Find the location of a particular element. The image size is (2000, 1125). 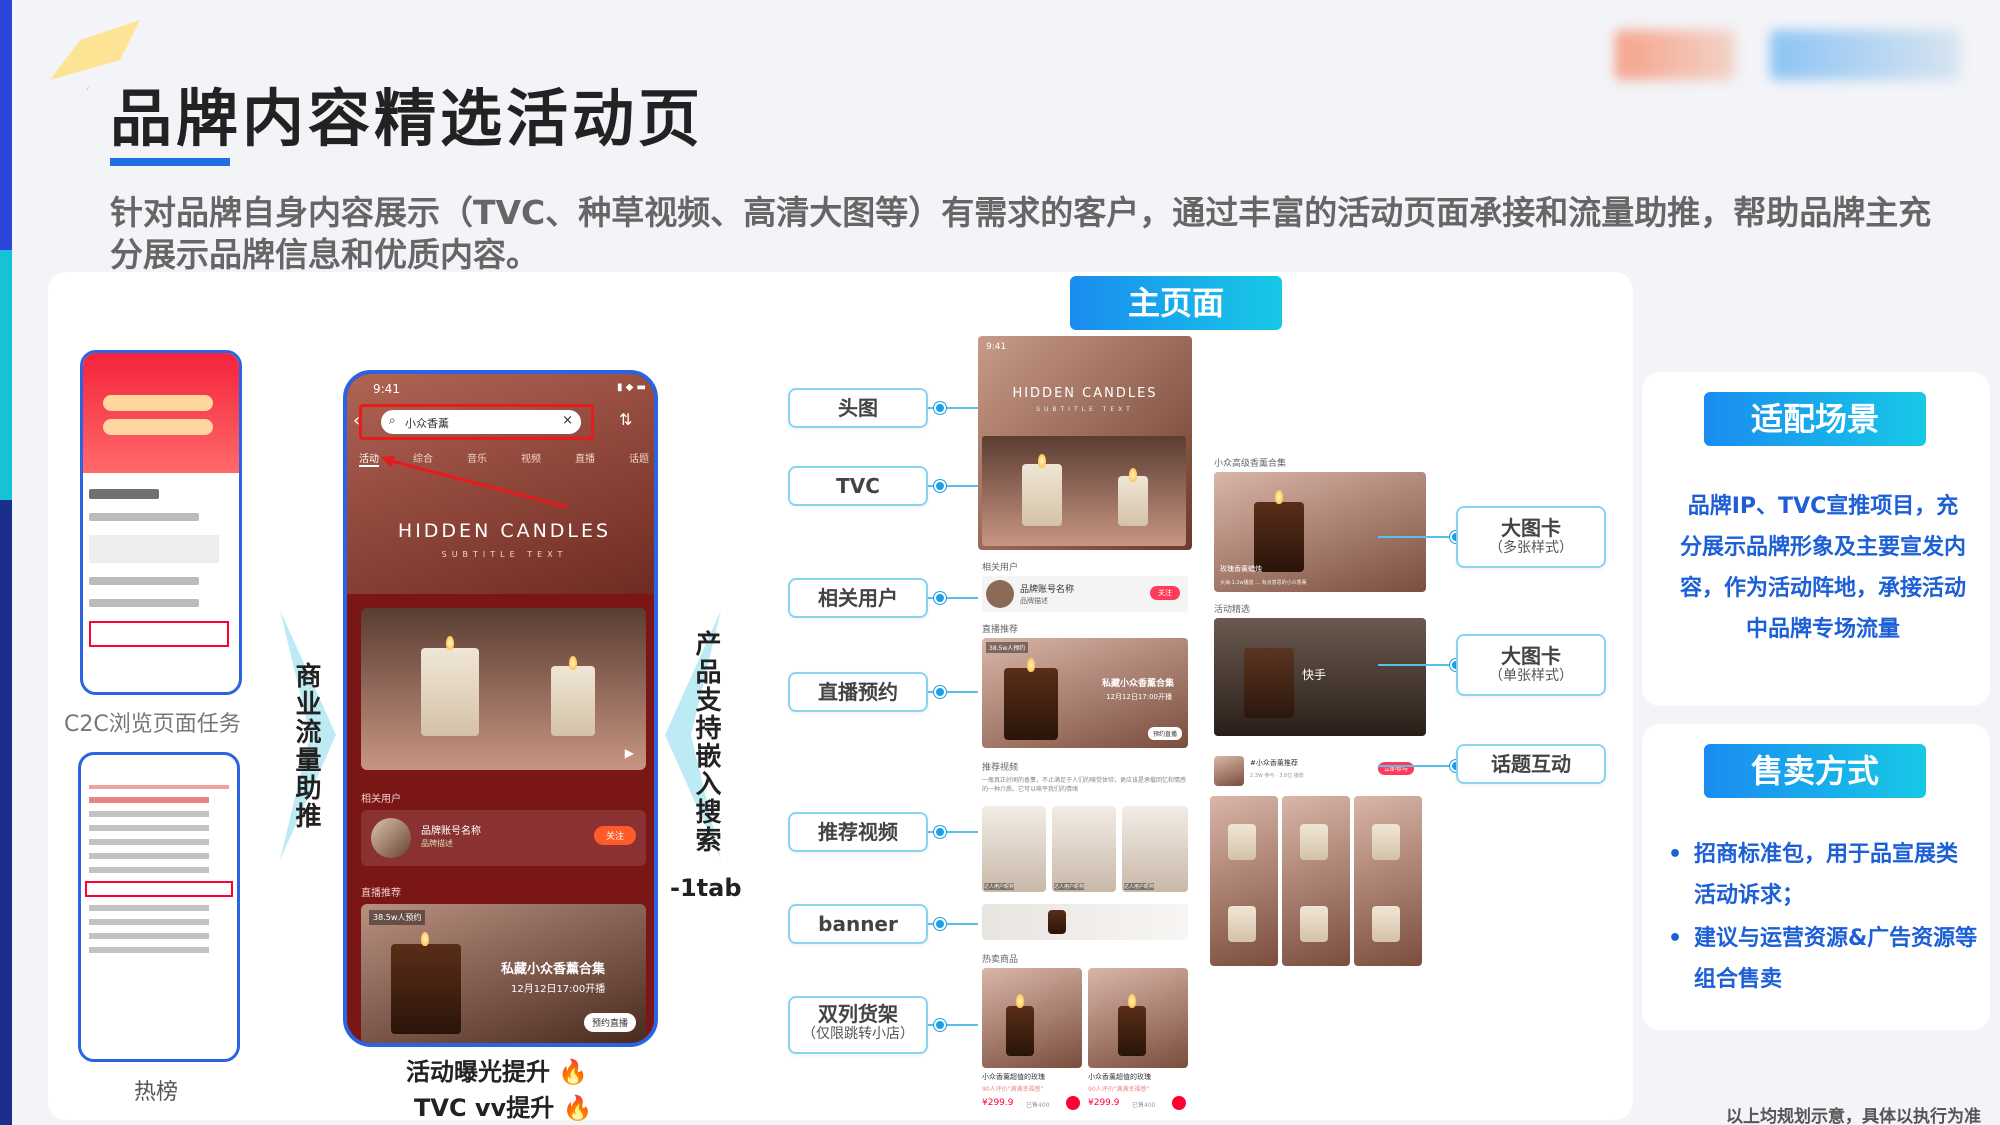

search-input: ⌕ 小众香薰 × is located at coordinates (481, 422).